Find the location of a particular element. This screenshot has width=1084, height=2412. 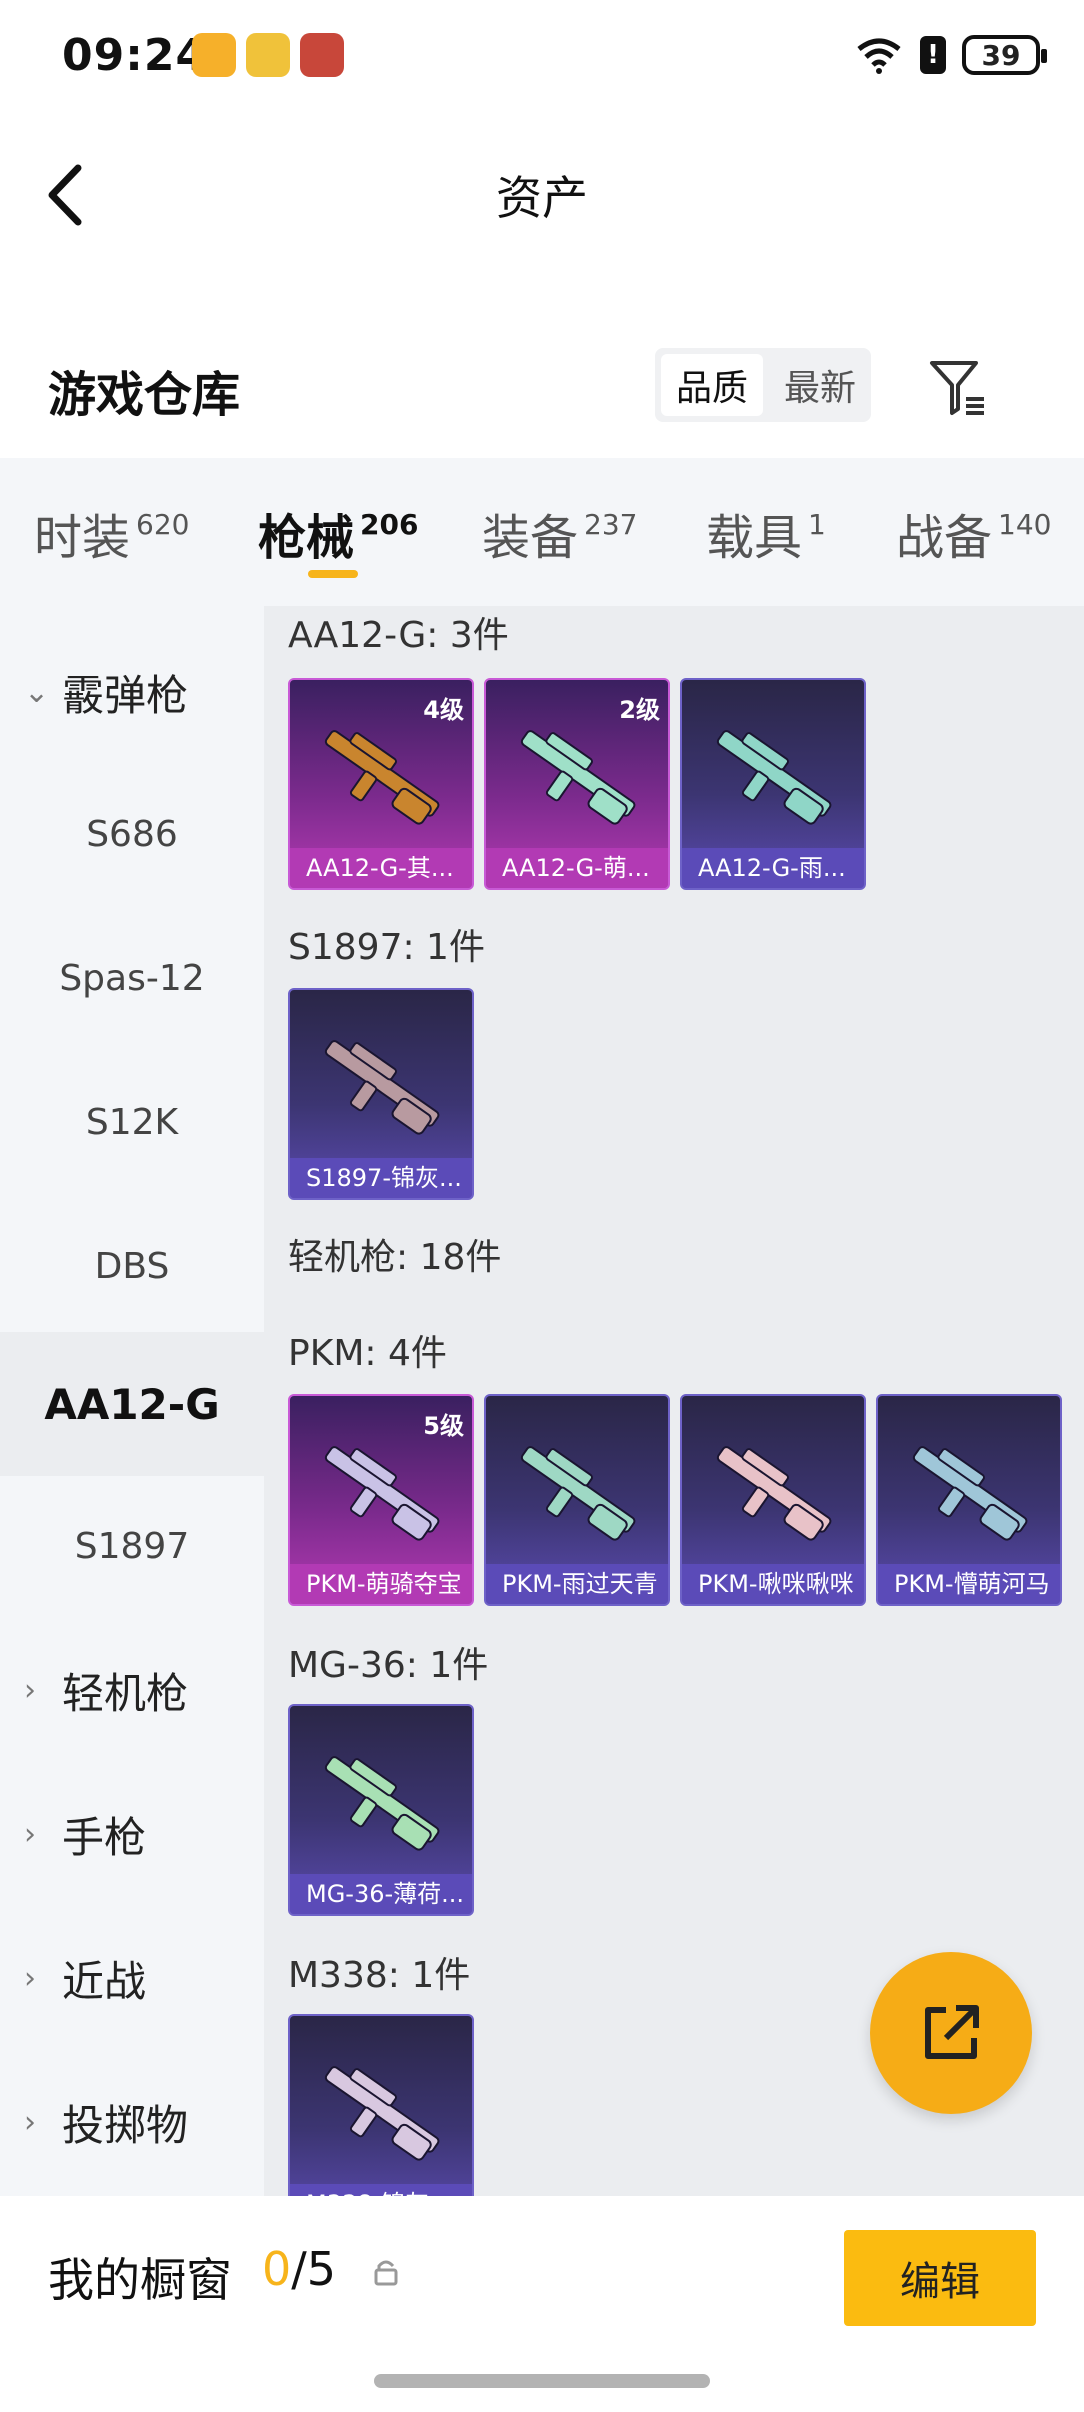

external-link-icon is located at coordinates (952, 2032).